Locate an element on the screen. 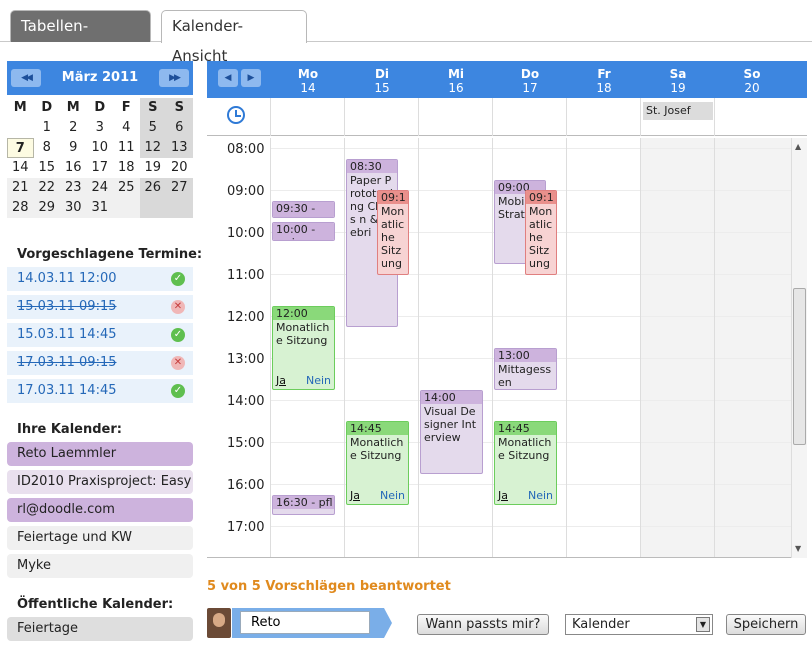 The height and width of the screenshot is (667, 812). event-title: Visual Designer Interview is located at coordinates (450, 424).